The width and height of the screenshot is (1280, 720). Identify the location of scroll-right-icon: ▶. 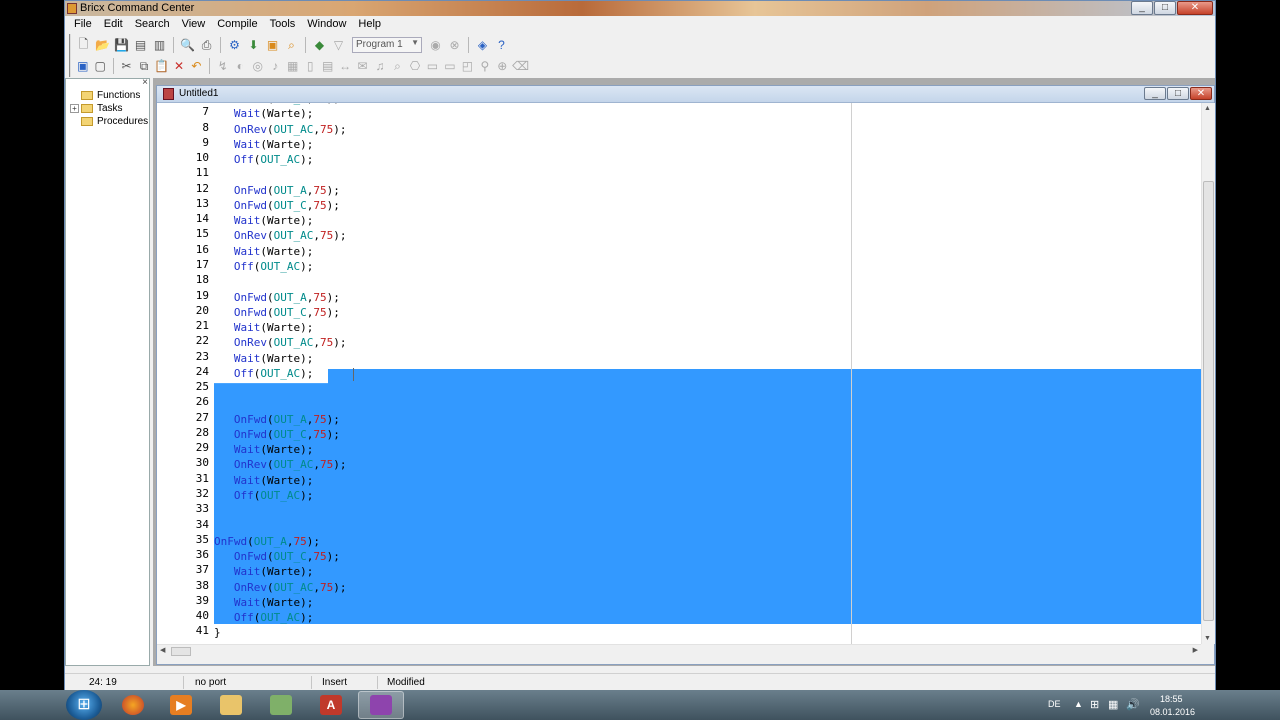
(1195, 650).